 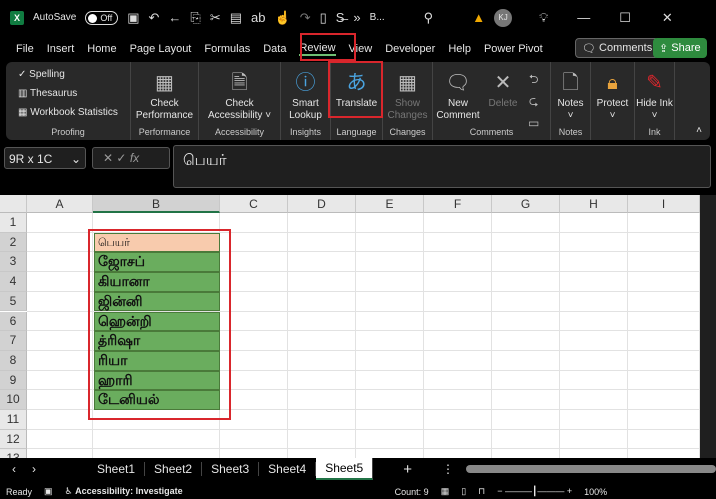 I want to click on vertical-scrollbar, so click(x=708, y=326).